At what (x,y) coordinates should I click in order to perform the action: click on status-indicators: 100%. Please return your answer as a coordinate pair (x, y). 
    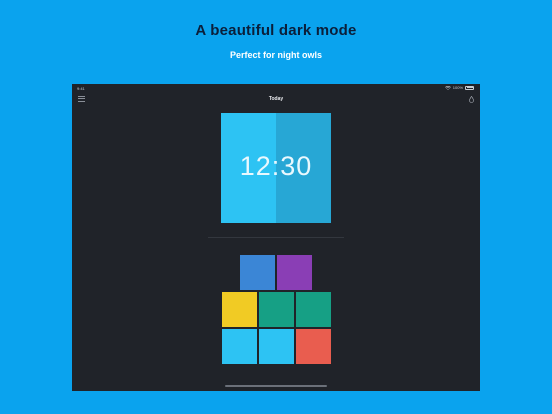
    Looking at the image, I should click on (459, 87).